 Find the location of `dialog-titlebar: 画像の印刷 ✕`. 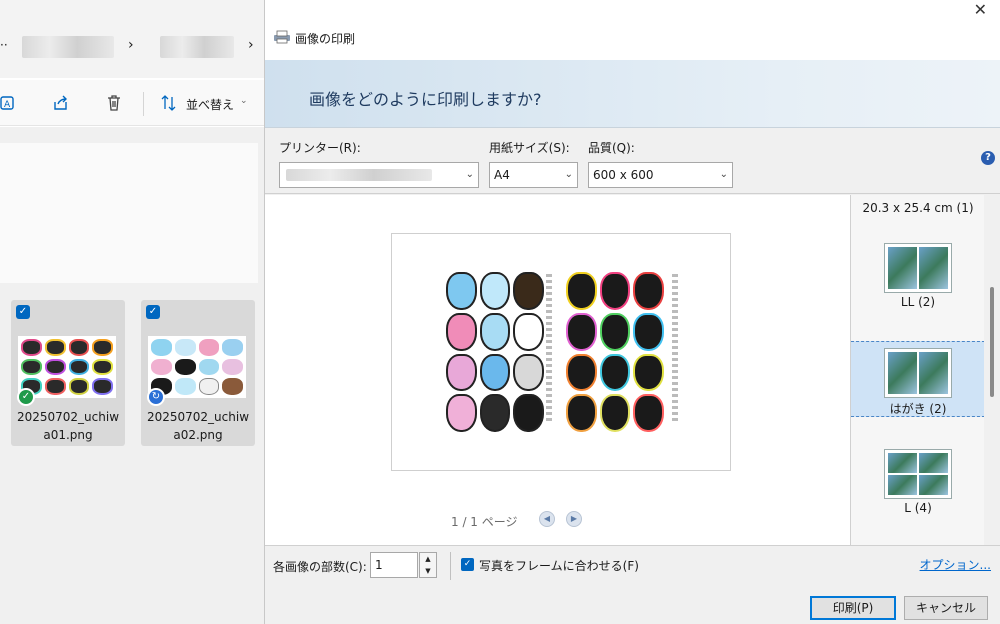

dialog-titlebar: 画像の印刷 ✕ is located at coordinates (632, 30).